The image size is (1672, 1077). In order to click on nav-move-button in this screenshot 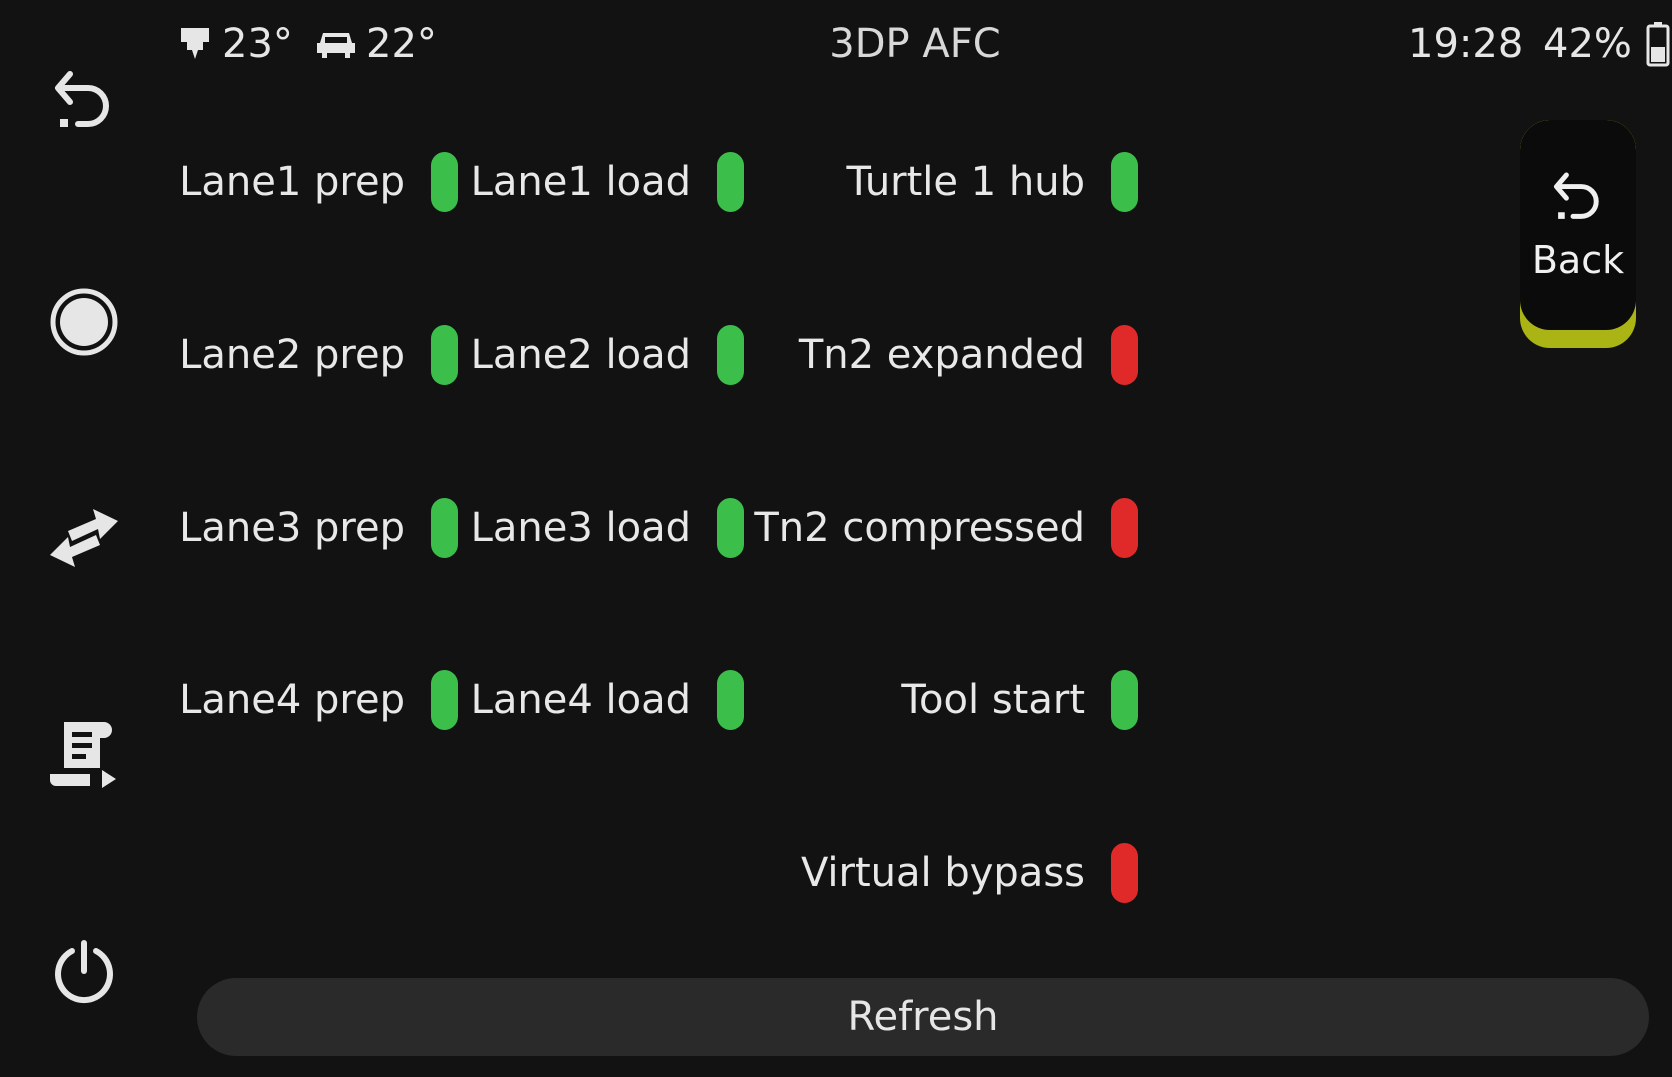, I will do `click(84, 538)`.